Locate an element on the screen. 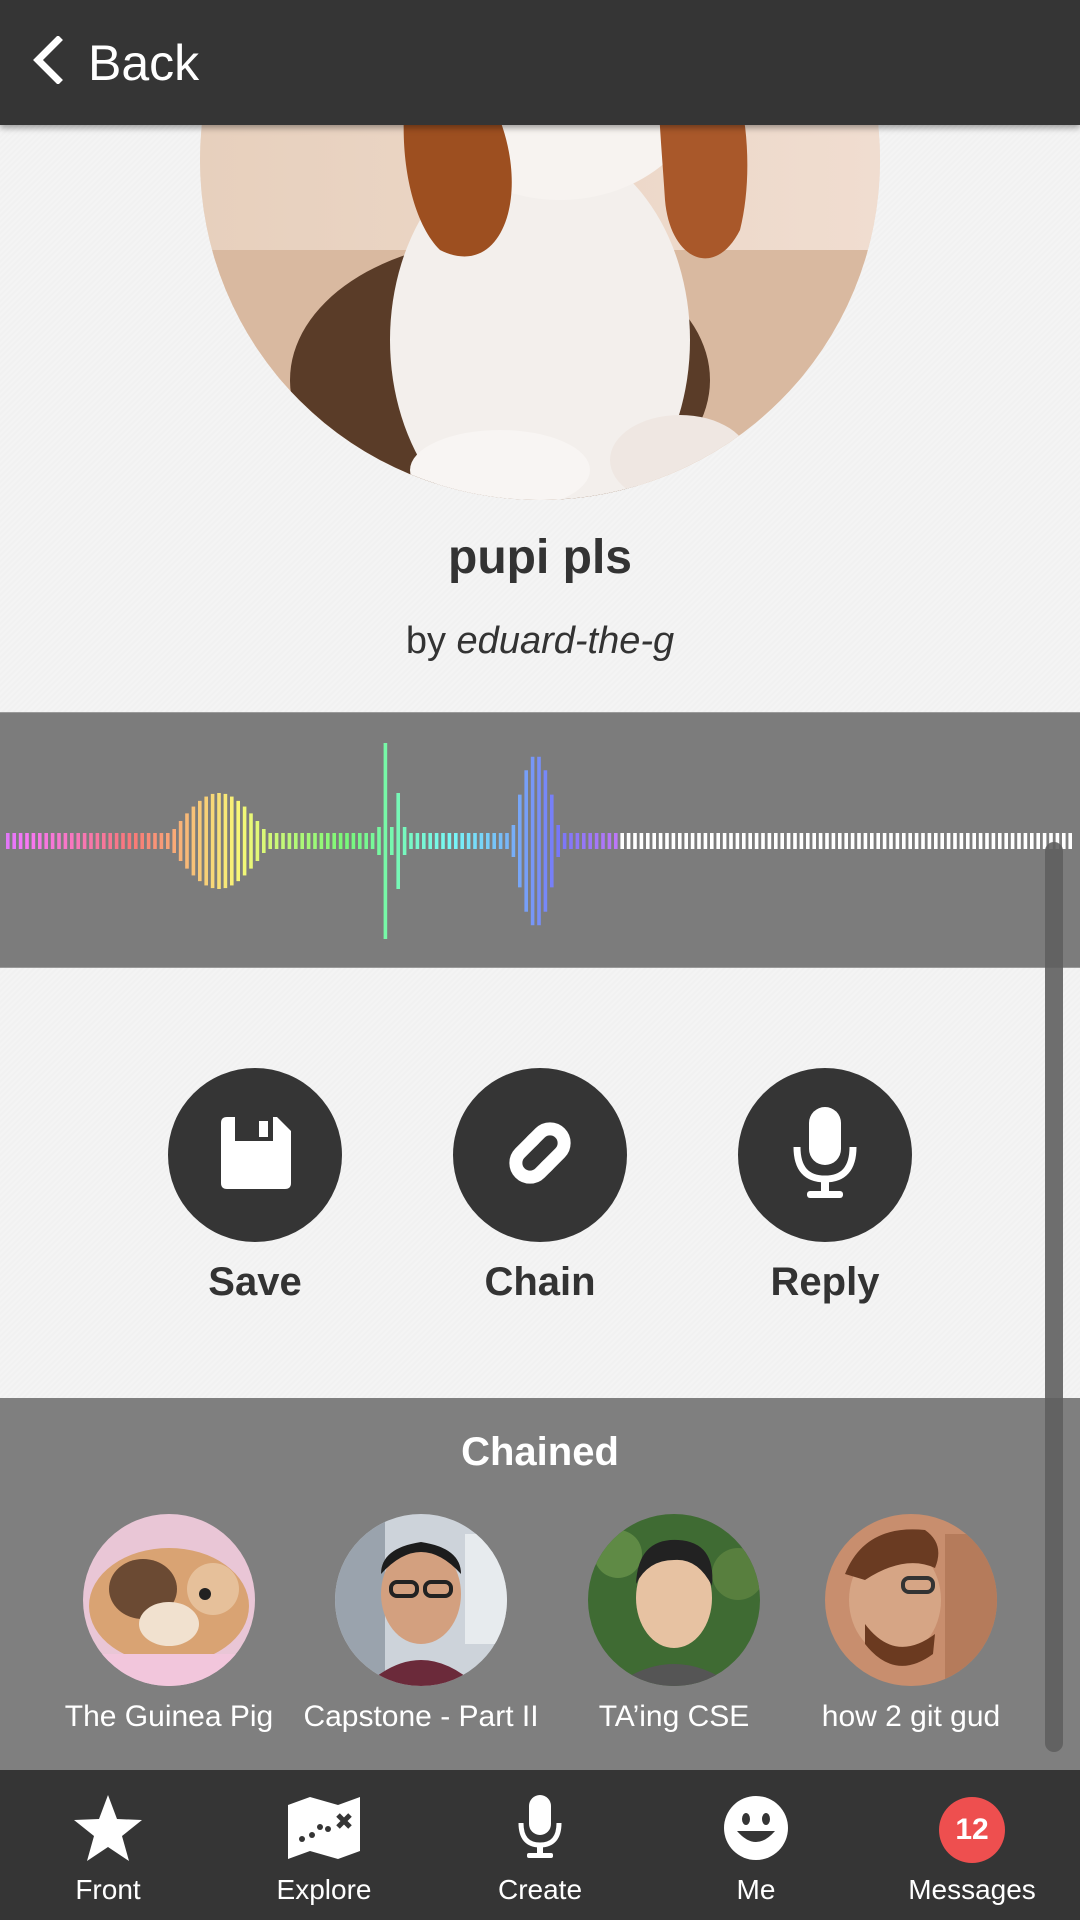 The height and width of the screenshot is (1920, 1080). back-button: Back is located at coordinates (114, 62).